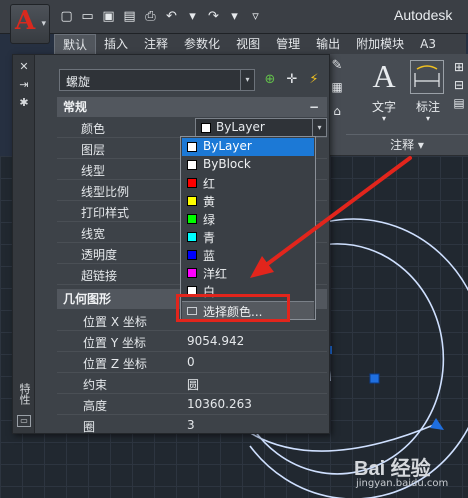 The height and width of the screenshot is (498, 468). Describe the element at coordinates (114, 343) in the screenshot. I see `prop-name: 位置 Y 坐标` at that location.